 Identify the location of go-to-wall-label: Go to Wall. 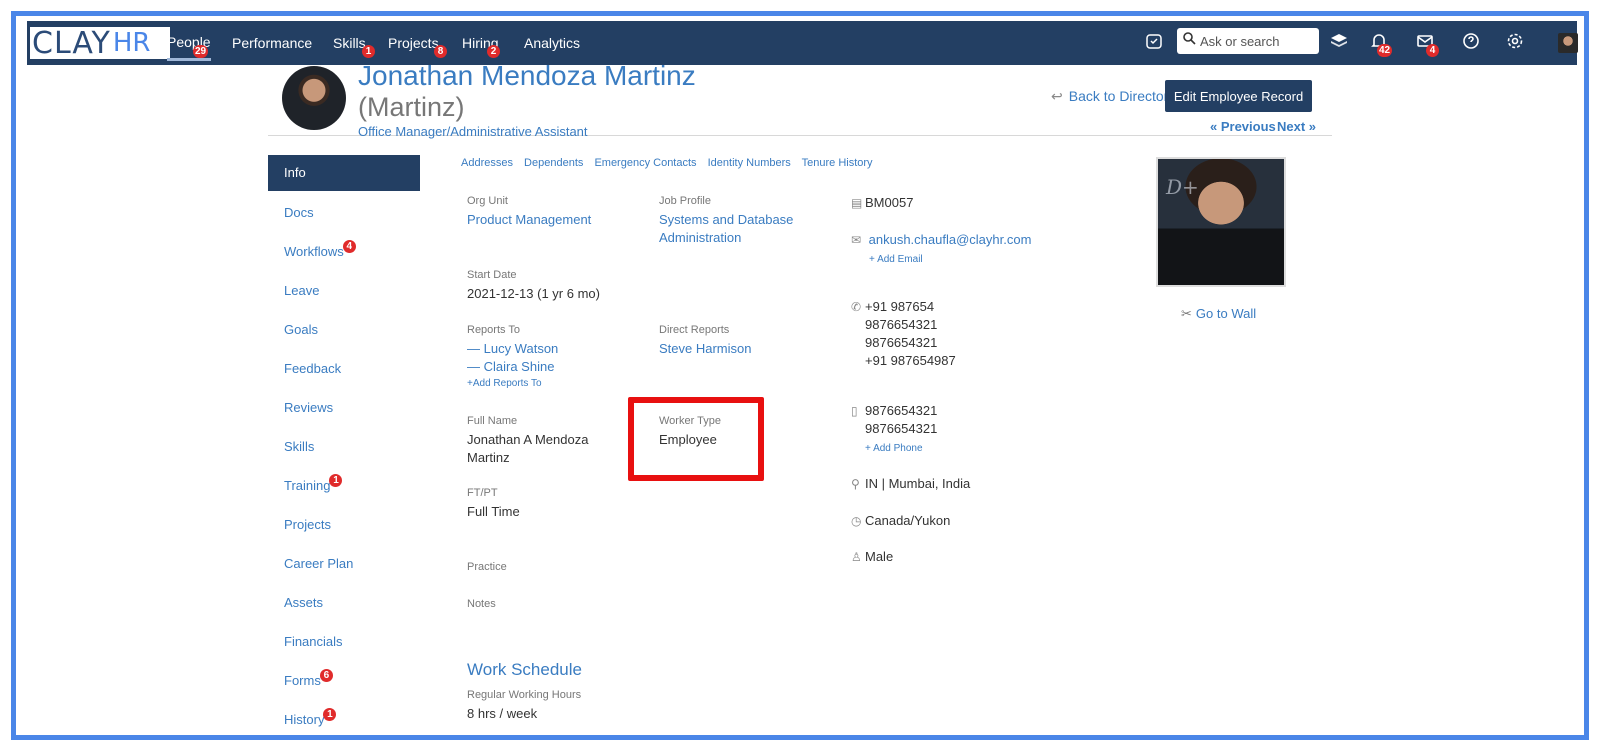
(1226, 313).